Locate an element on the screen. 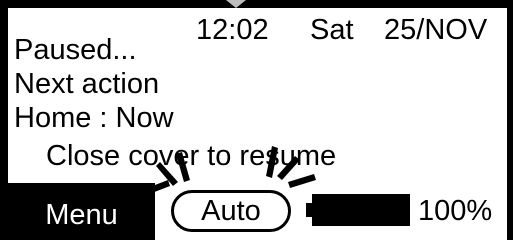  menu-button: Menu is located at coordinates (81, 211).